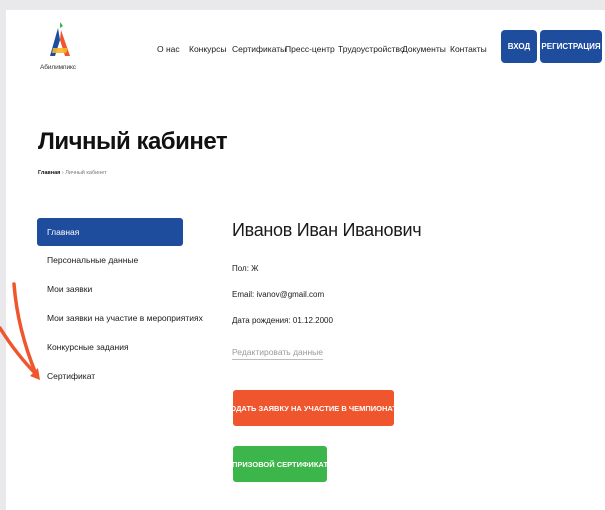 The width and height of the screenshot is (605, 510). I want to click on register-button: РЕГИСТРАЦИЯ, so click(571, 46).